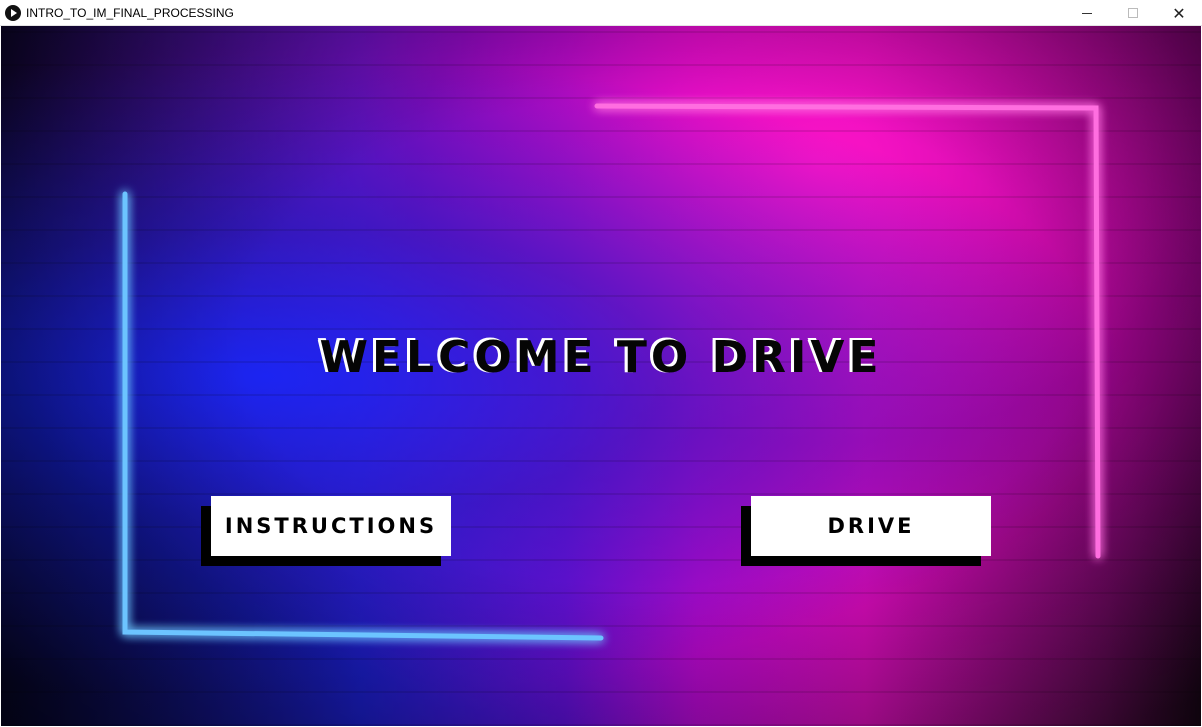 This screenshot has width=1202, height=727. Describe the element at coordinates (601, 357) in the screenshot. I see `welcome-heading: WELCOME TO DRIVE` at that location.